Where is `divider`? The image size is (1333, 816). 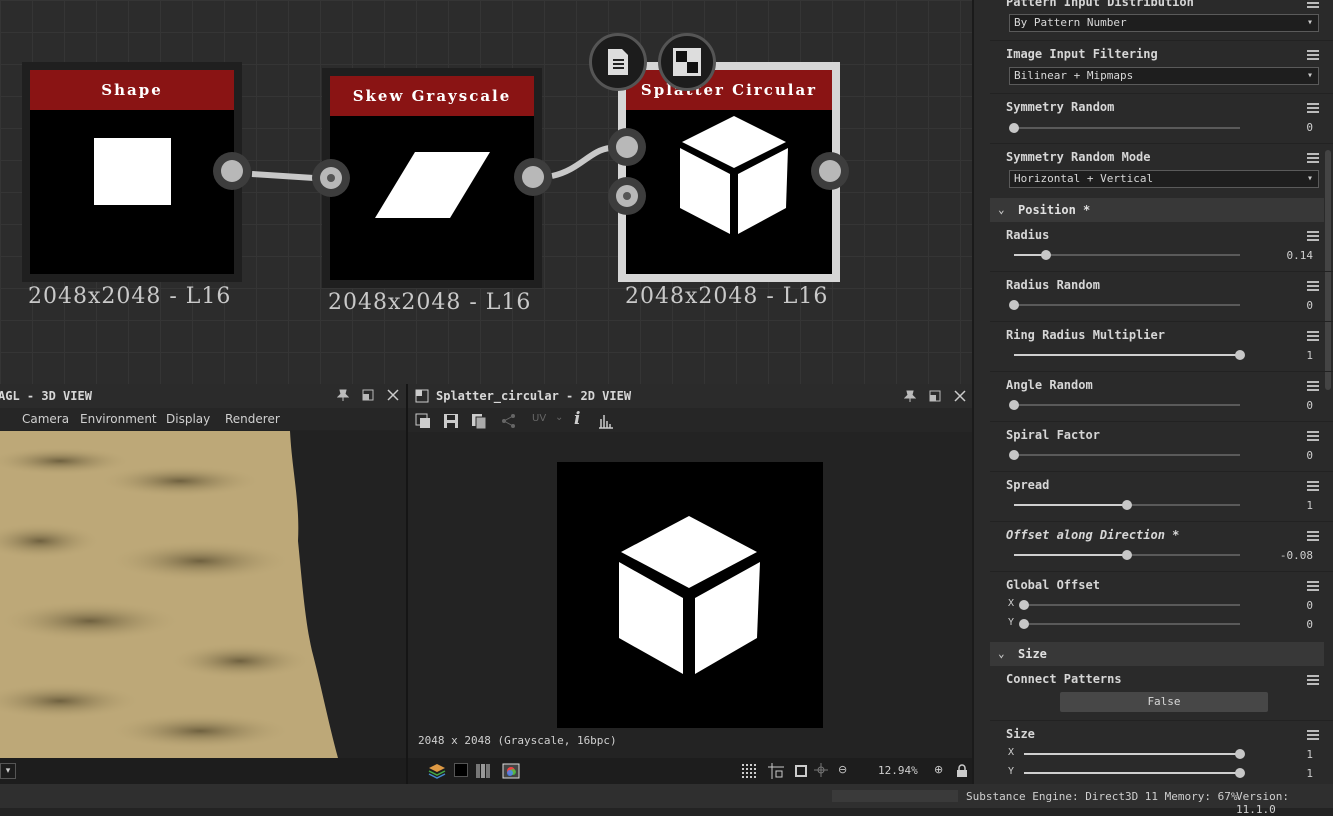
divider is located at coordinates (1161, 471).